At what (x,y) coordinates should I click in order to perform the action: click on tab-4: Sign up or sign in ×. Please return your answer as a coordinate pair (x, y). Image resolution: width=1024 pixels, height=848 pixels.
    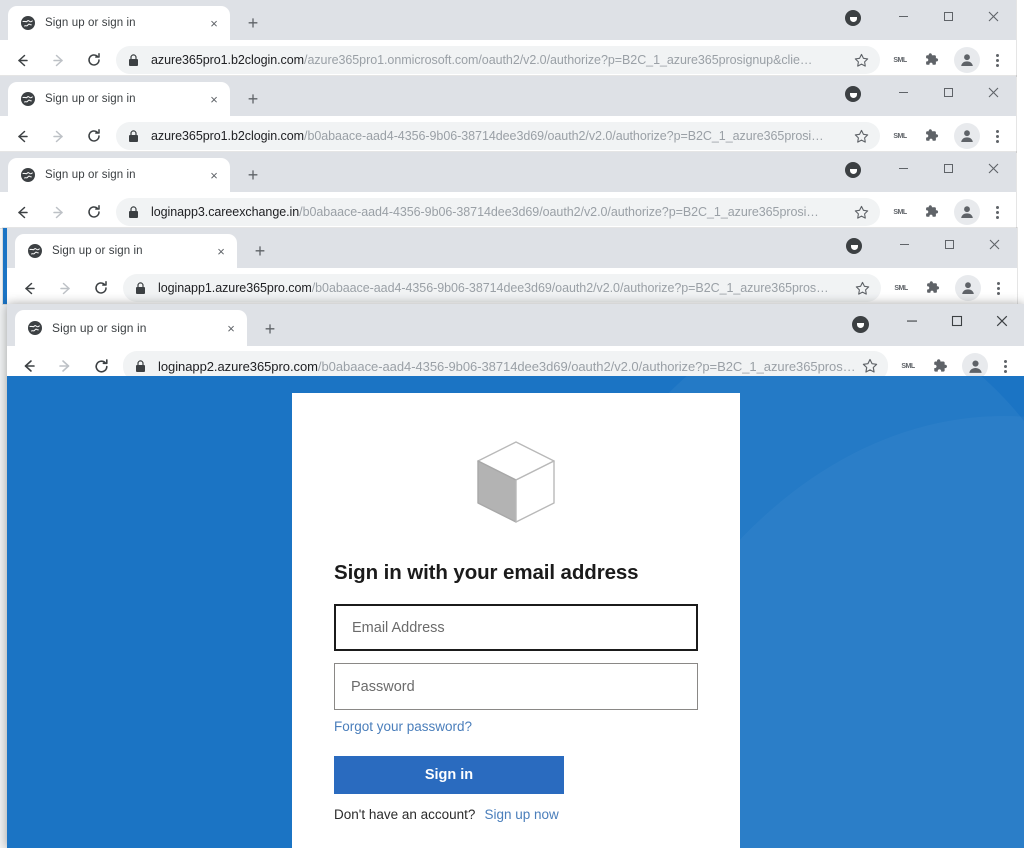
    Looking at the image, I should click on (126, 251).